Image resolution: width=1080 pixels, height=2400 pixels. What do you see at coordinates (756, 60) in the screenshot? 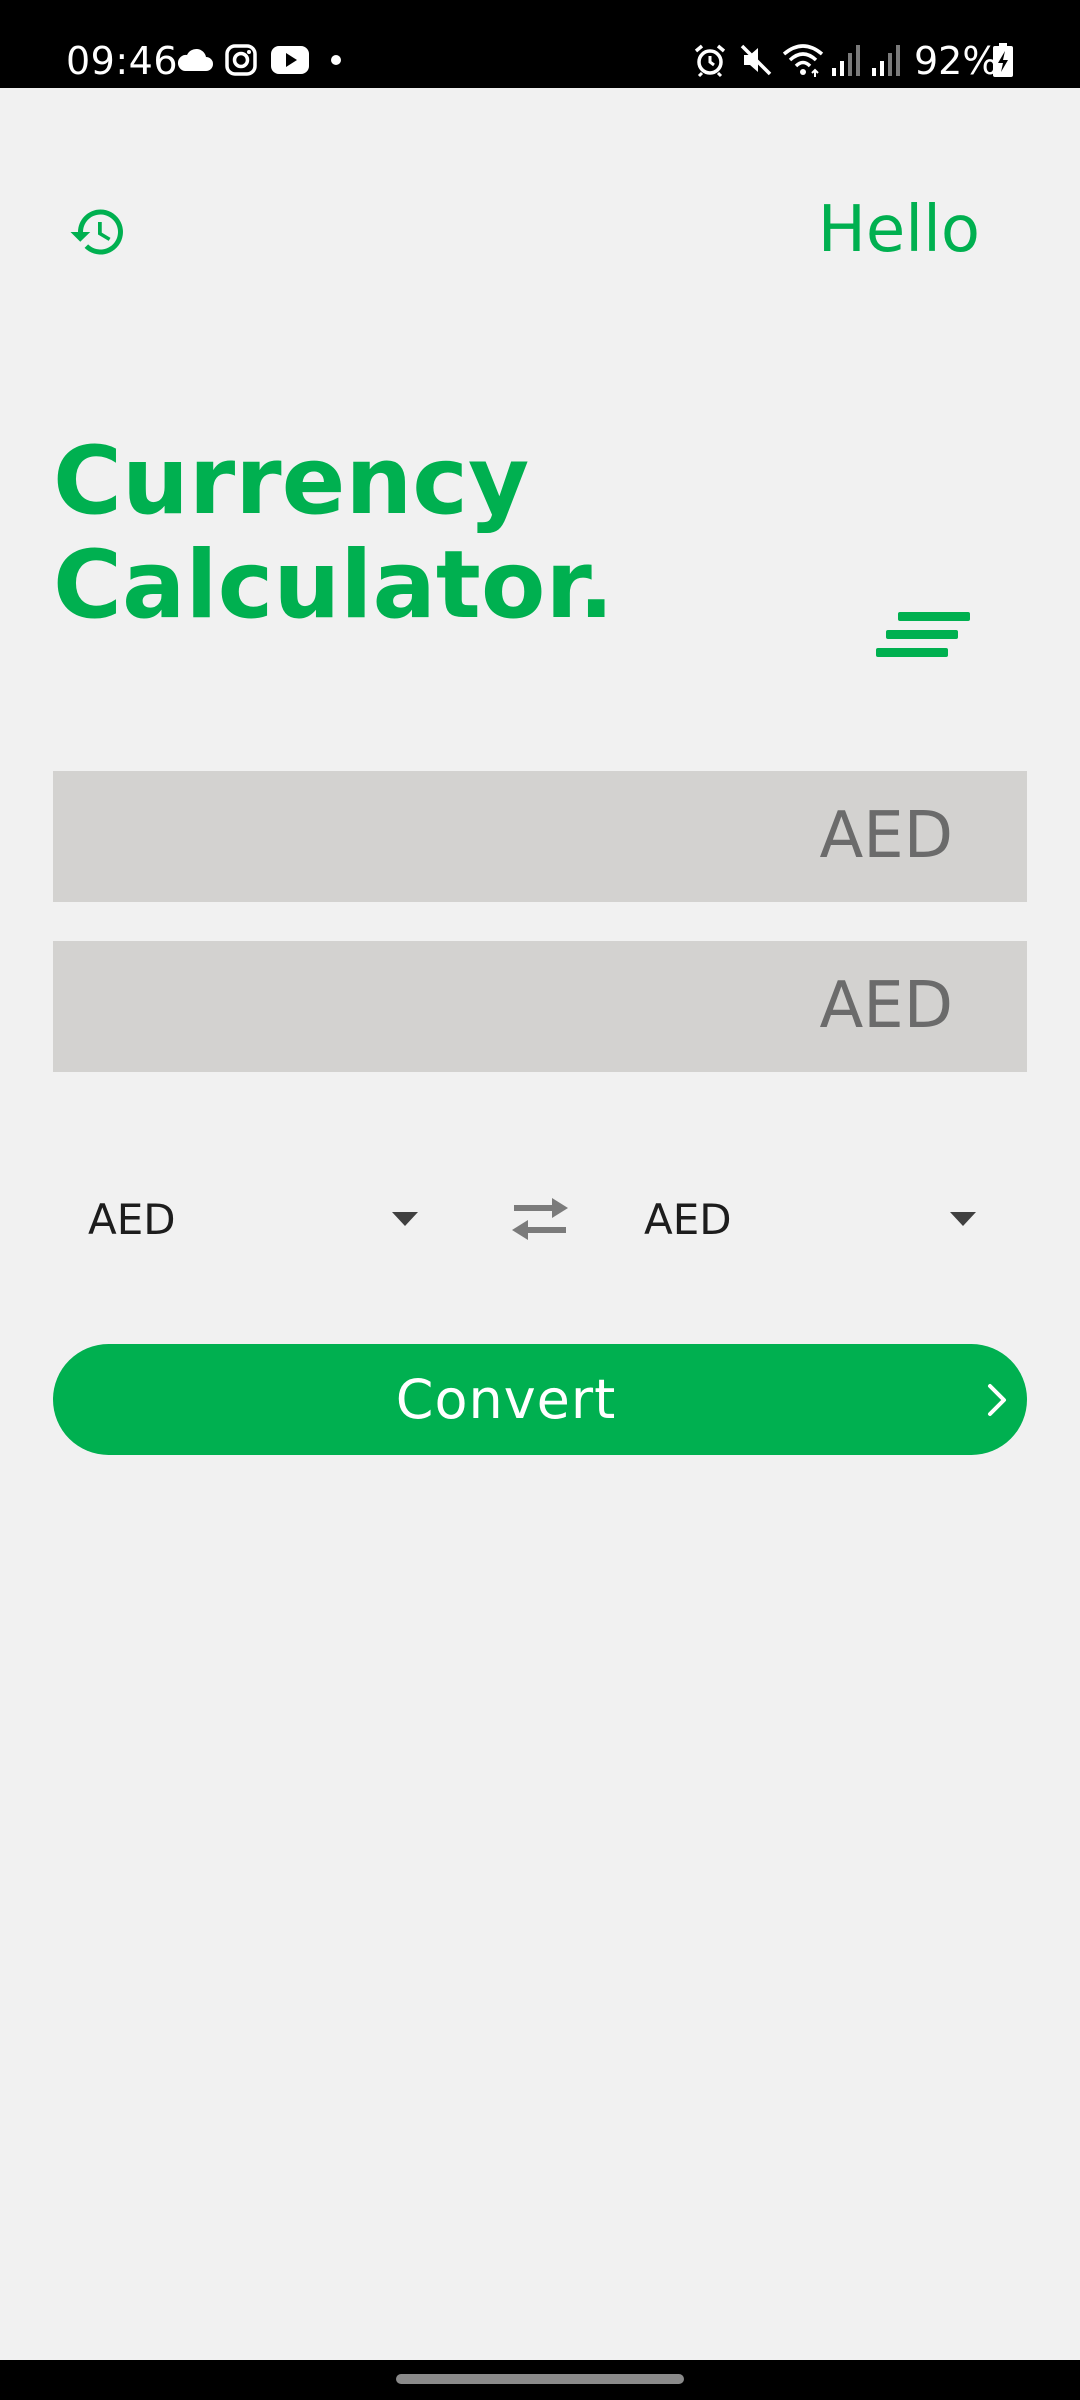
I see `mute-icon` at bounding box center [756, 60].